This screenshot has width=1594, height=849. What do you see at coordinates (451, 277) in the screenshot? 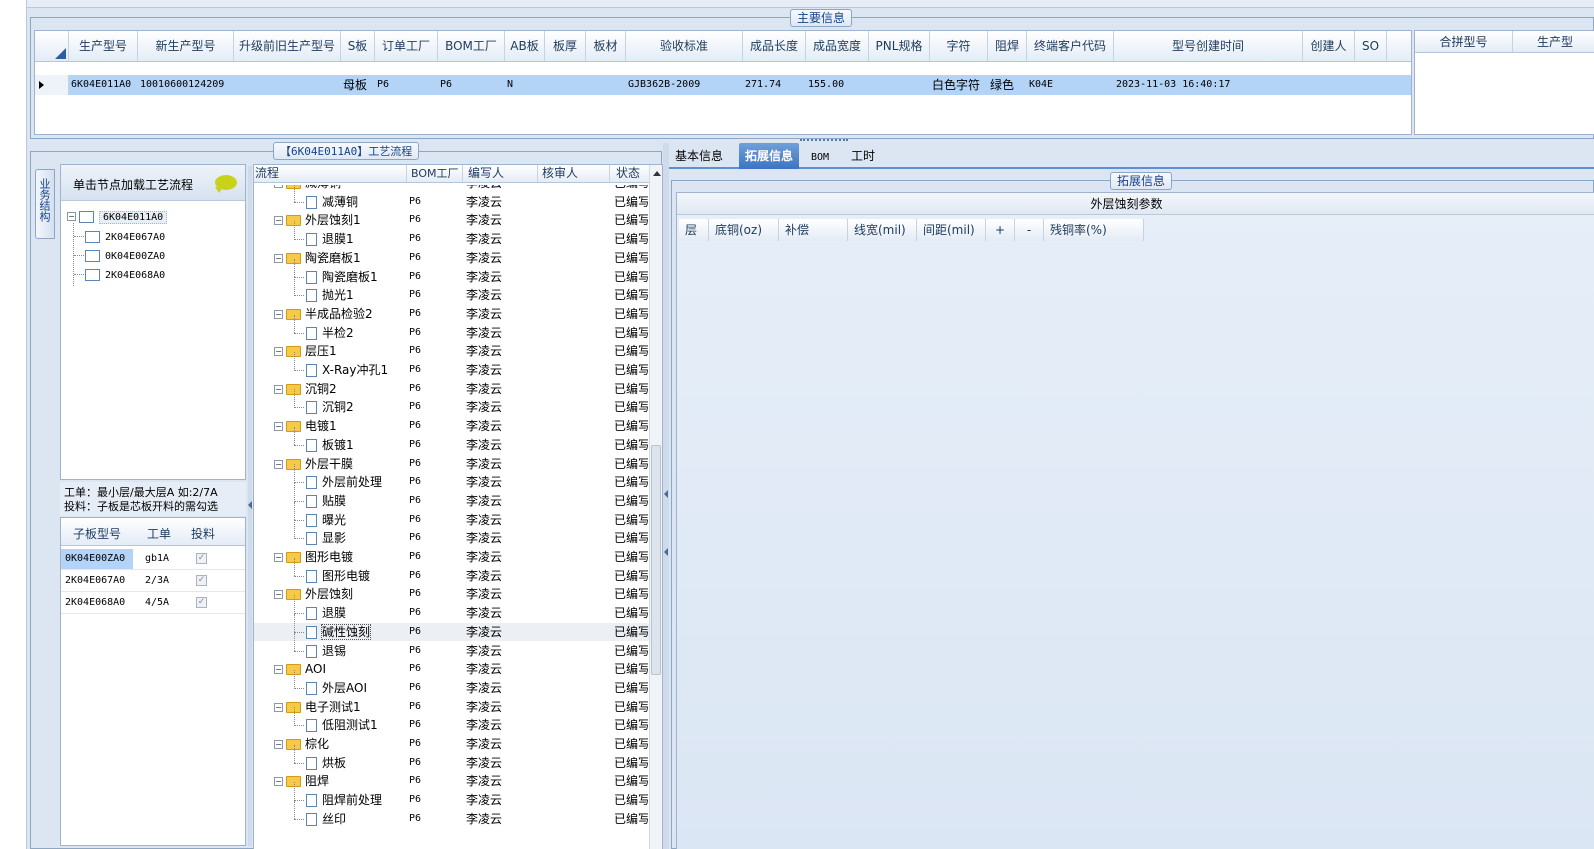
I see `flow-row: 陶瓷磨板1 P6 李凌云 已编写` at bounding box center [451, 277].